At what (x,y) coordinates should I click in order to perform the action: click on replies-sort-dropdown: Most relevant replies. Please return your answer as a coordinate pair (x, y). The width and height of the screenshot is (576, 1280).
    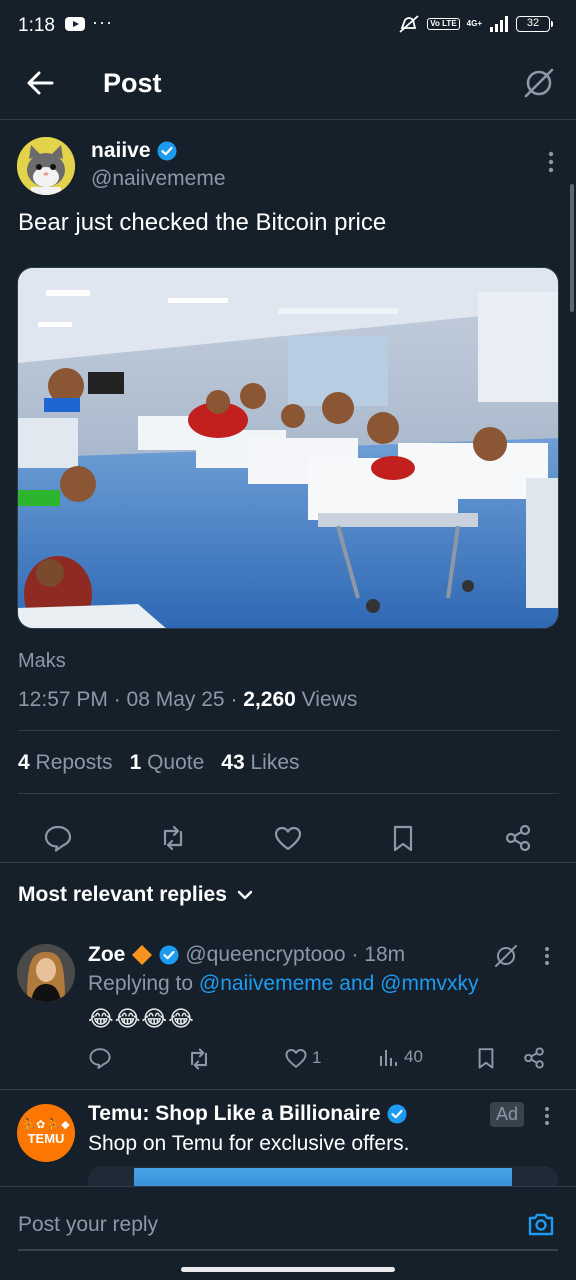
    Looking at the image, I should click on (135, 895).